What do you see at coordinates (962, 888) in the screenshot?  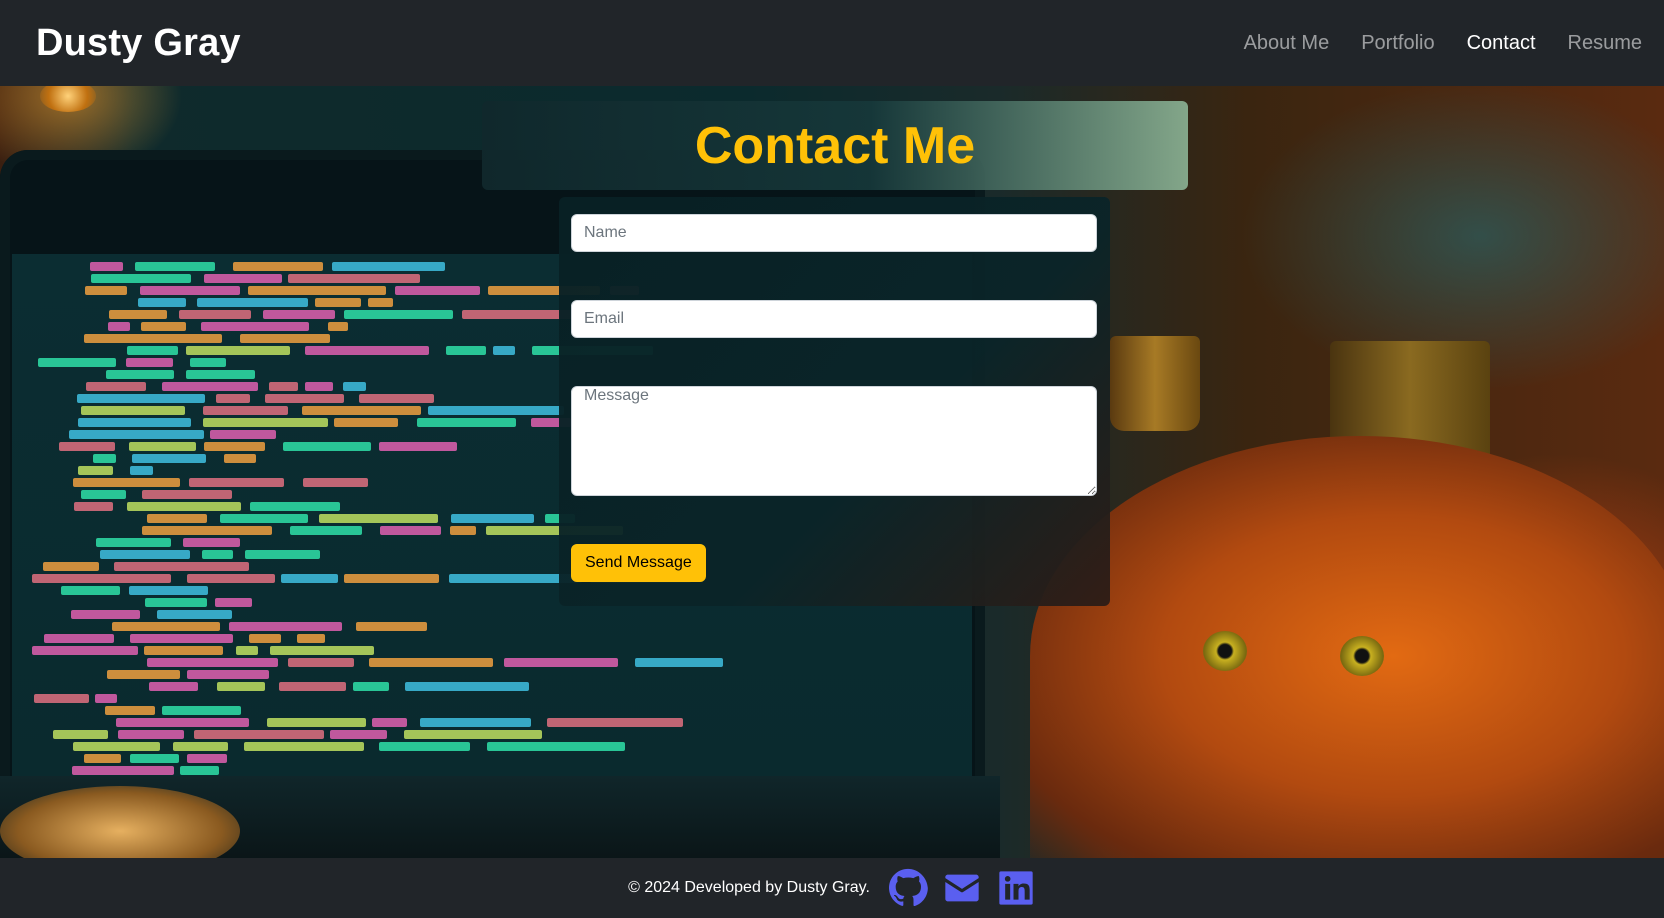 I see `envelope-icon` at bounding box center [962, 888].